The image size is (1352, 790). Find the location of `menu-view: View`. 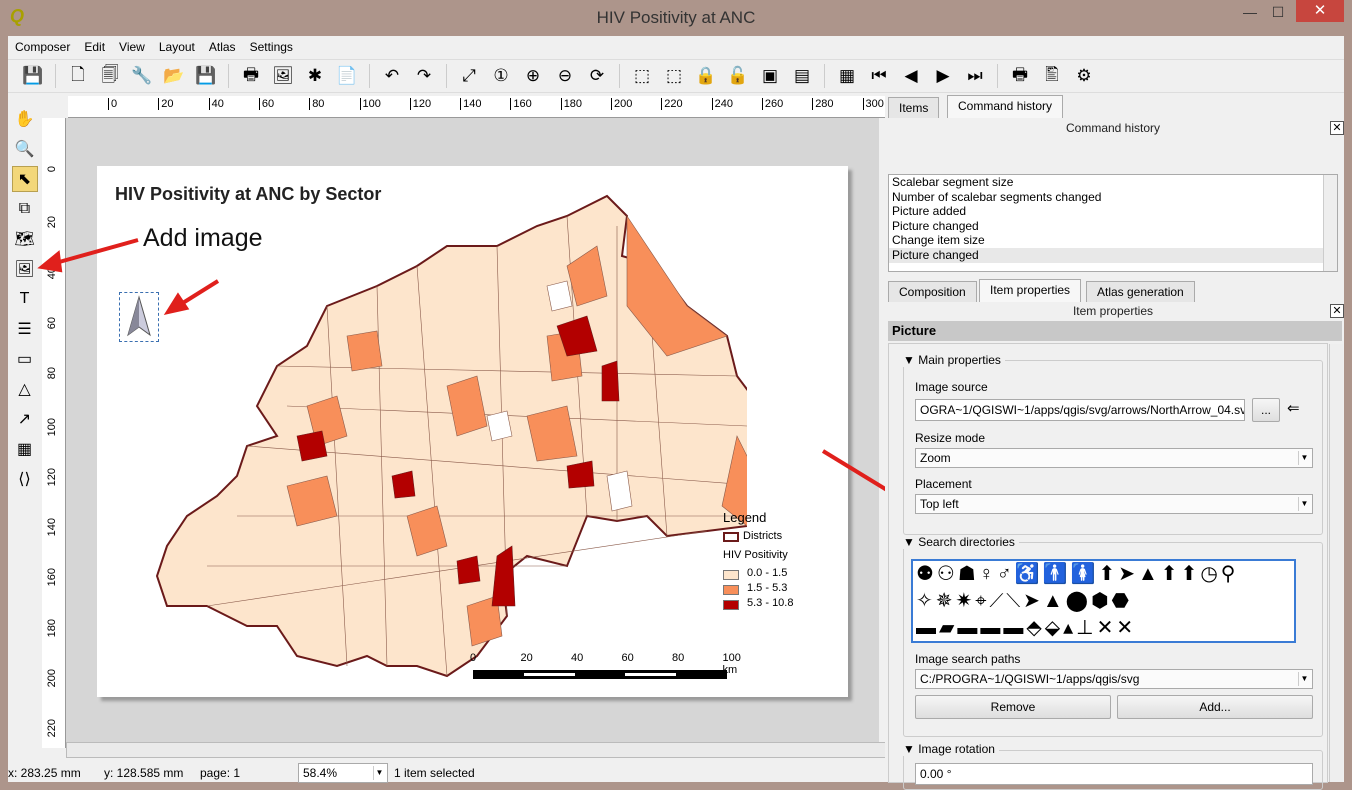

menu-view: View is located at coordinates (132, 47).